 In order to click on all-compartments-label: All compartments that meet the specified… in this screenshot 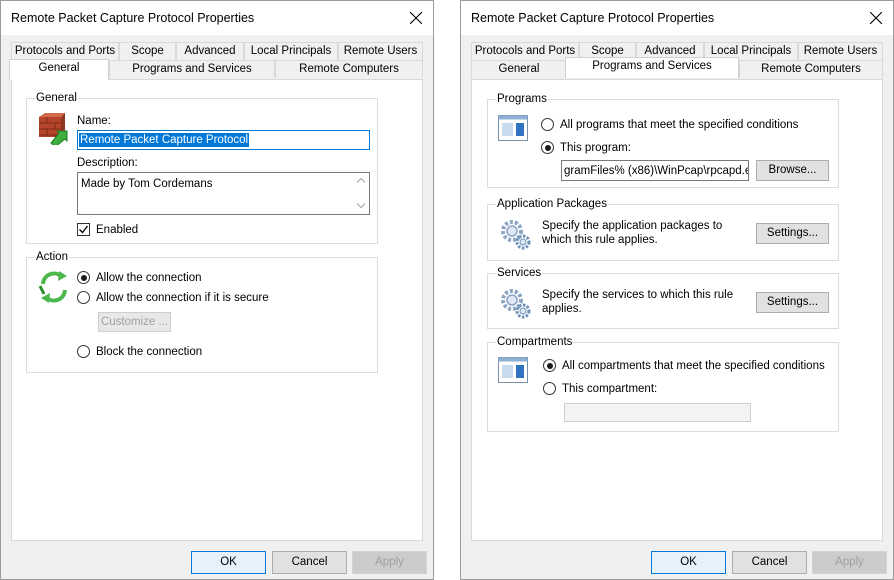, I will do `click(693, 366)`.